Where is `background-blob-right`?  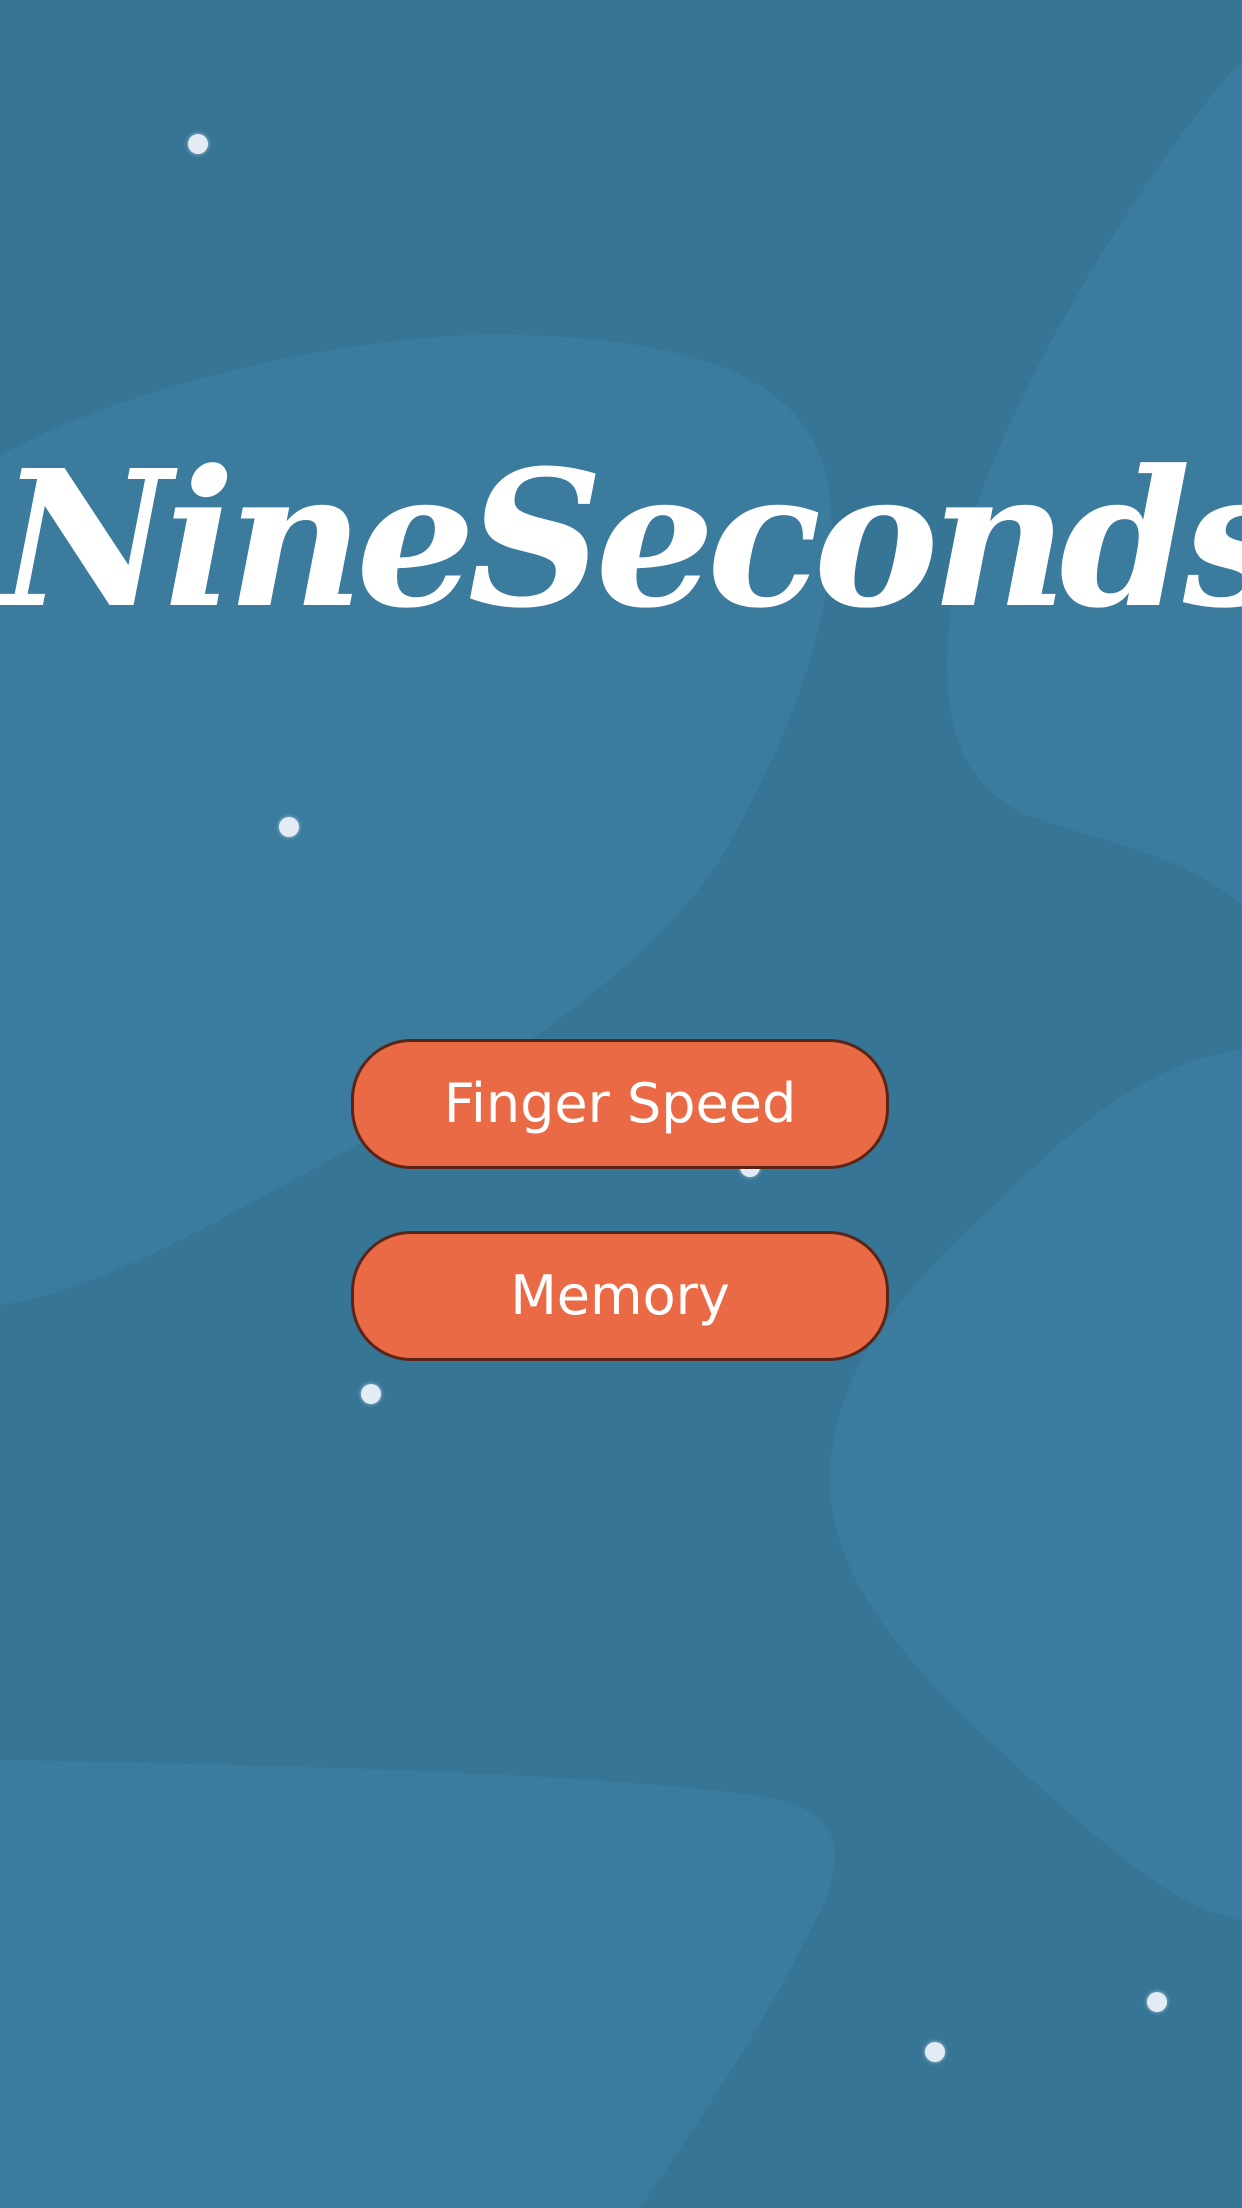 background-blob-right is located at coordinates (1035, 1485).